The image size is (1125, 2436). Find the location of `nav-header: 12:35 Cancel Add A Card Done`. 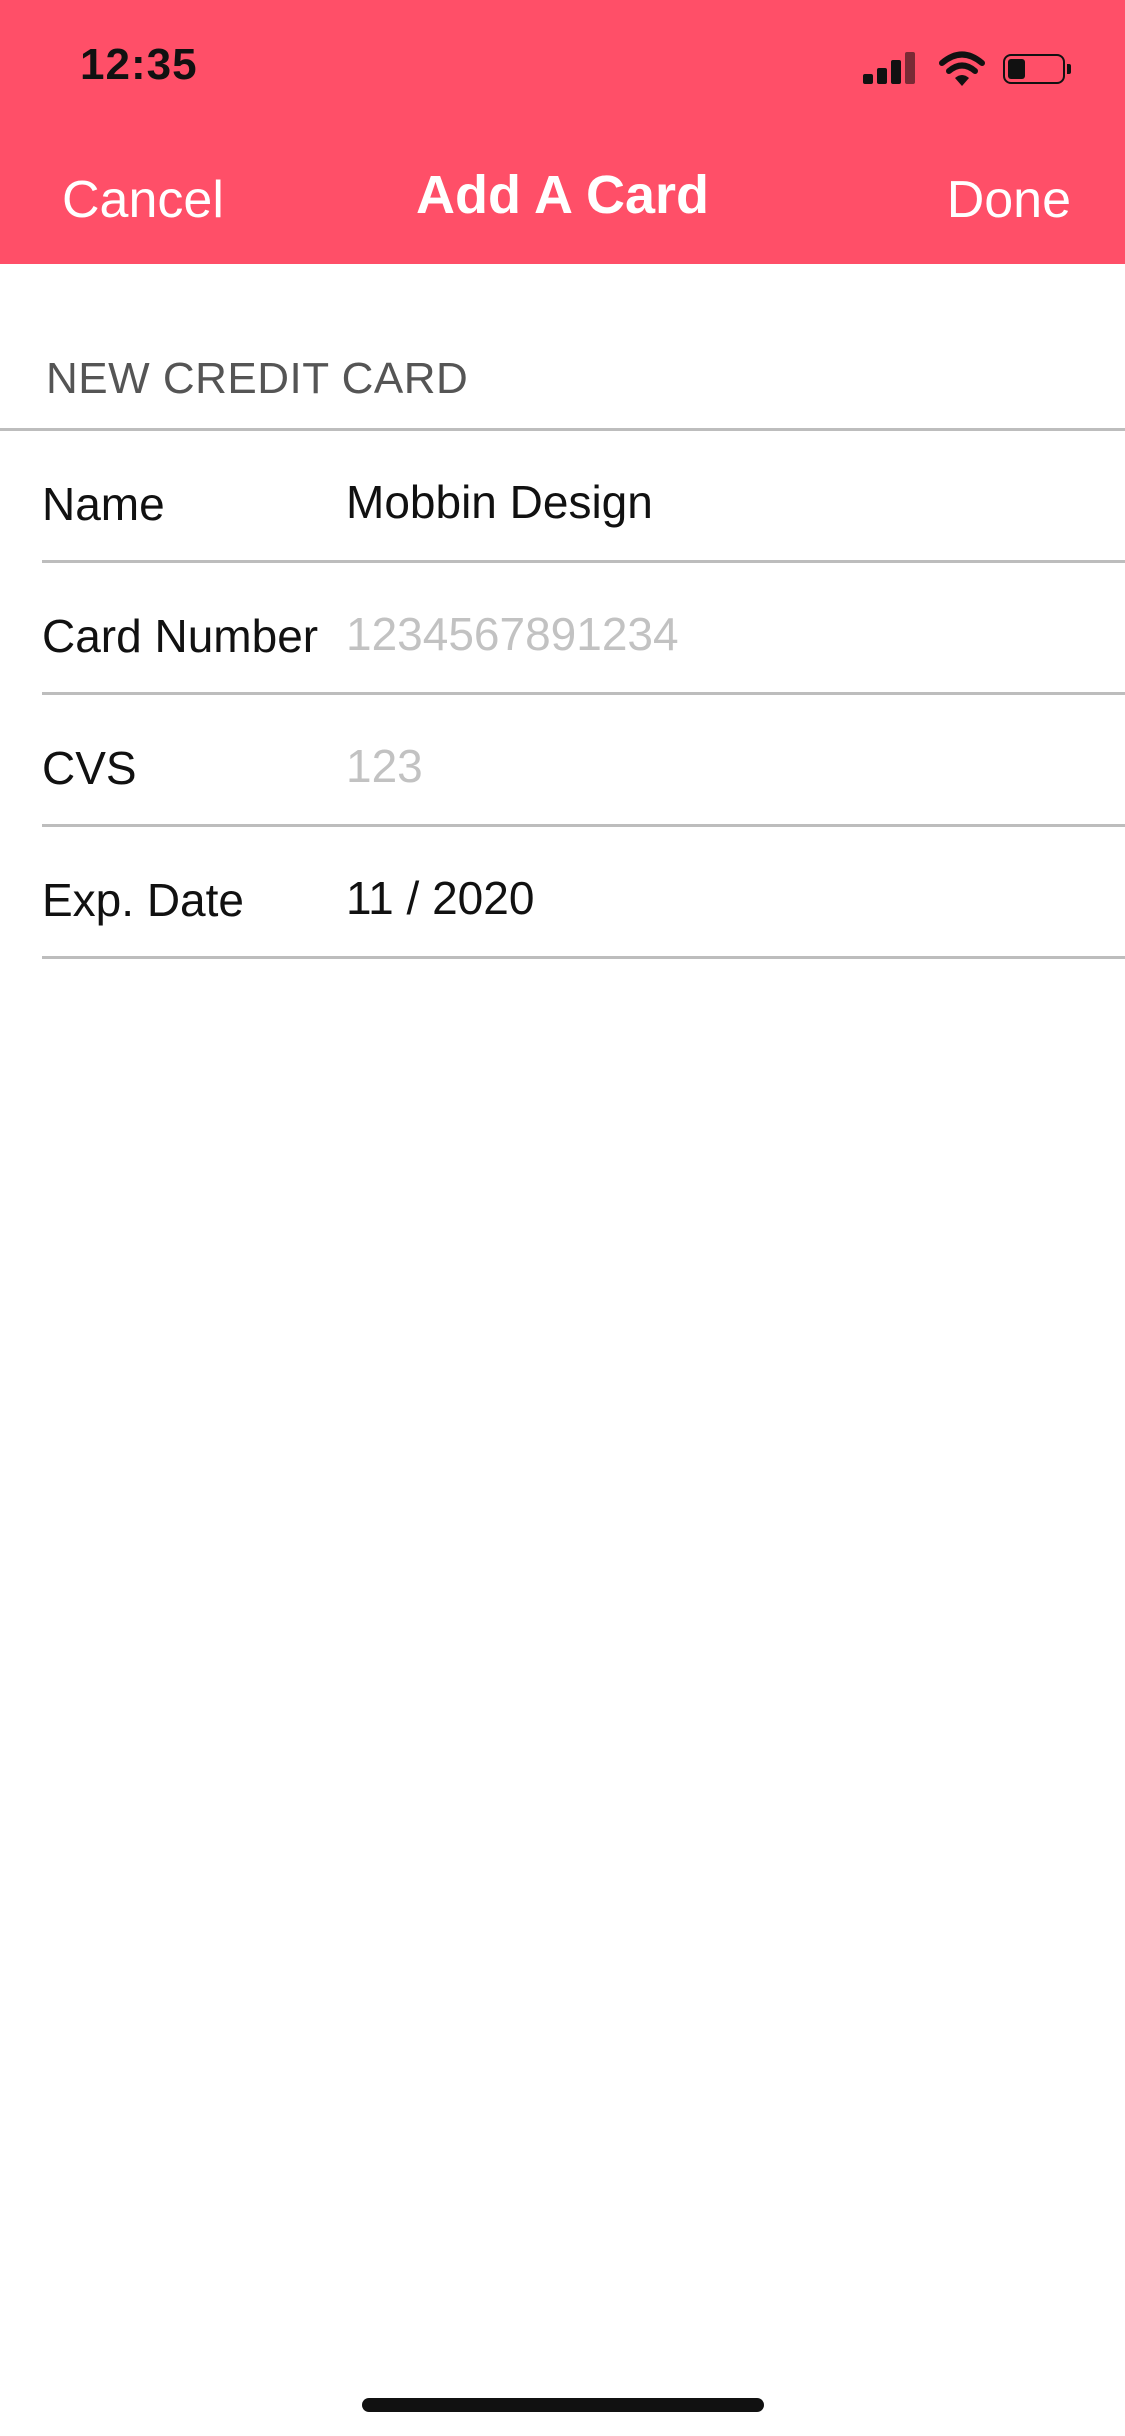

nav-header: 12:35 Cancel Add A Card Done is located at coordinates (562, 132).